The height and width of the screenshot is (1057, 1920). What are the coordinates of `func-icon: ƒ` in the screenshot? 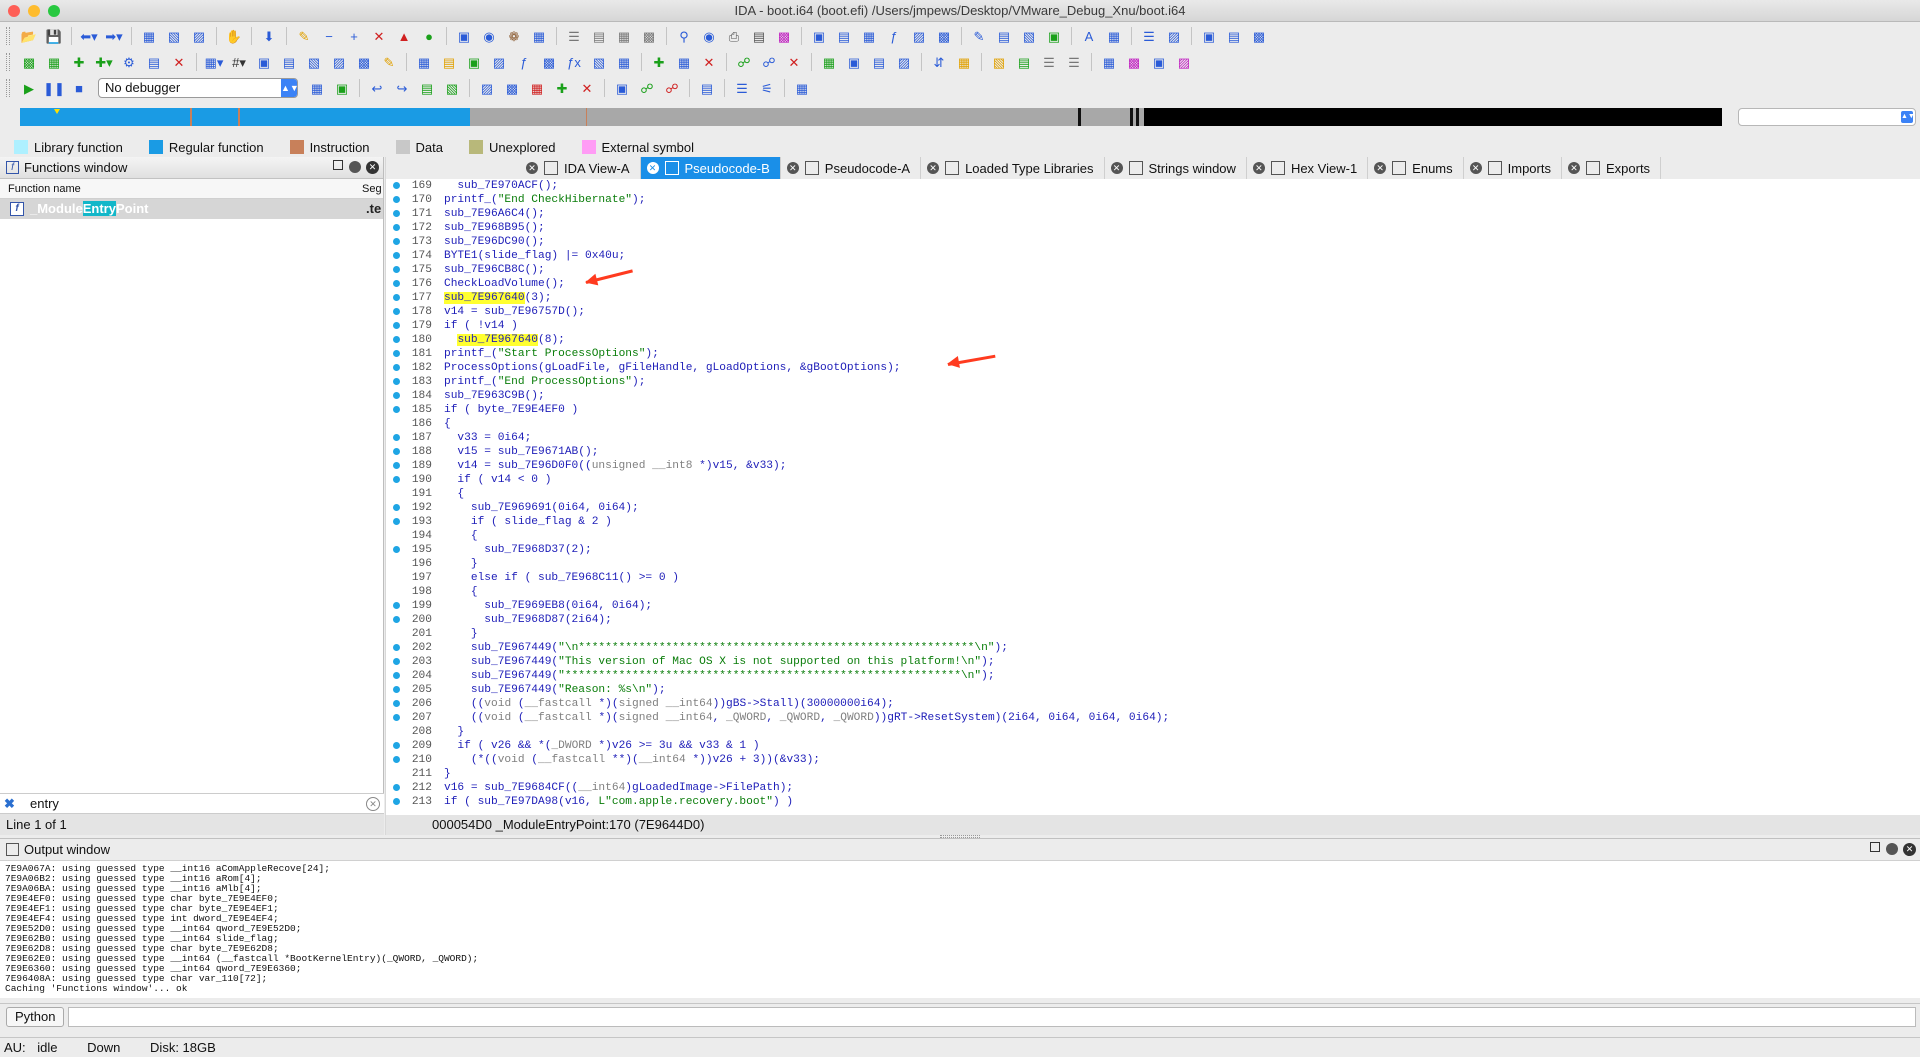 It's located at (894, 36).